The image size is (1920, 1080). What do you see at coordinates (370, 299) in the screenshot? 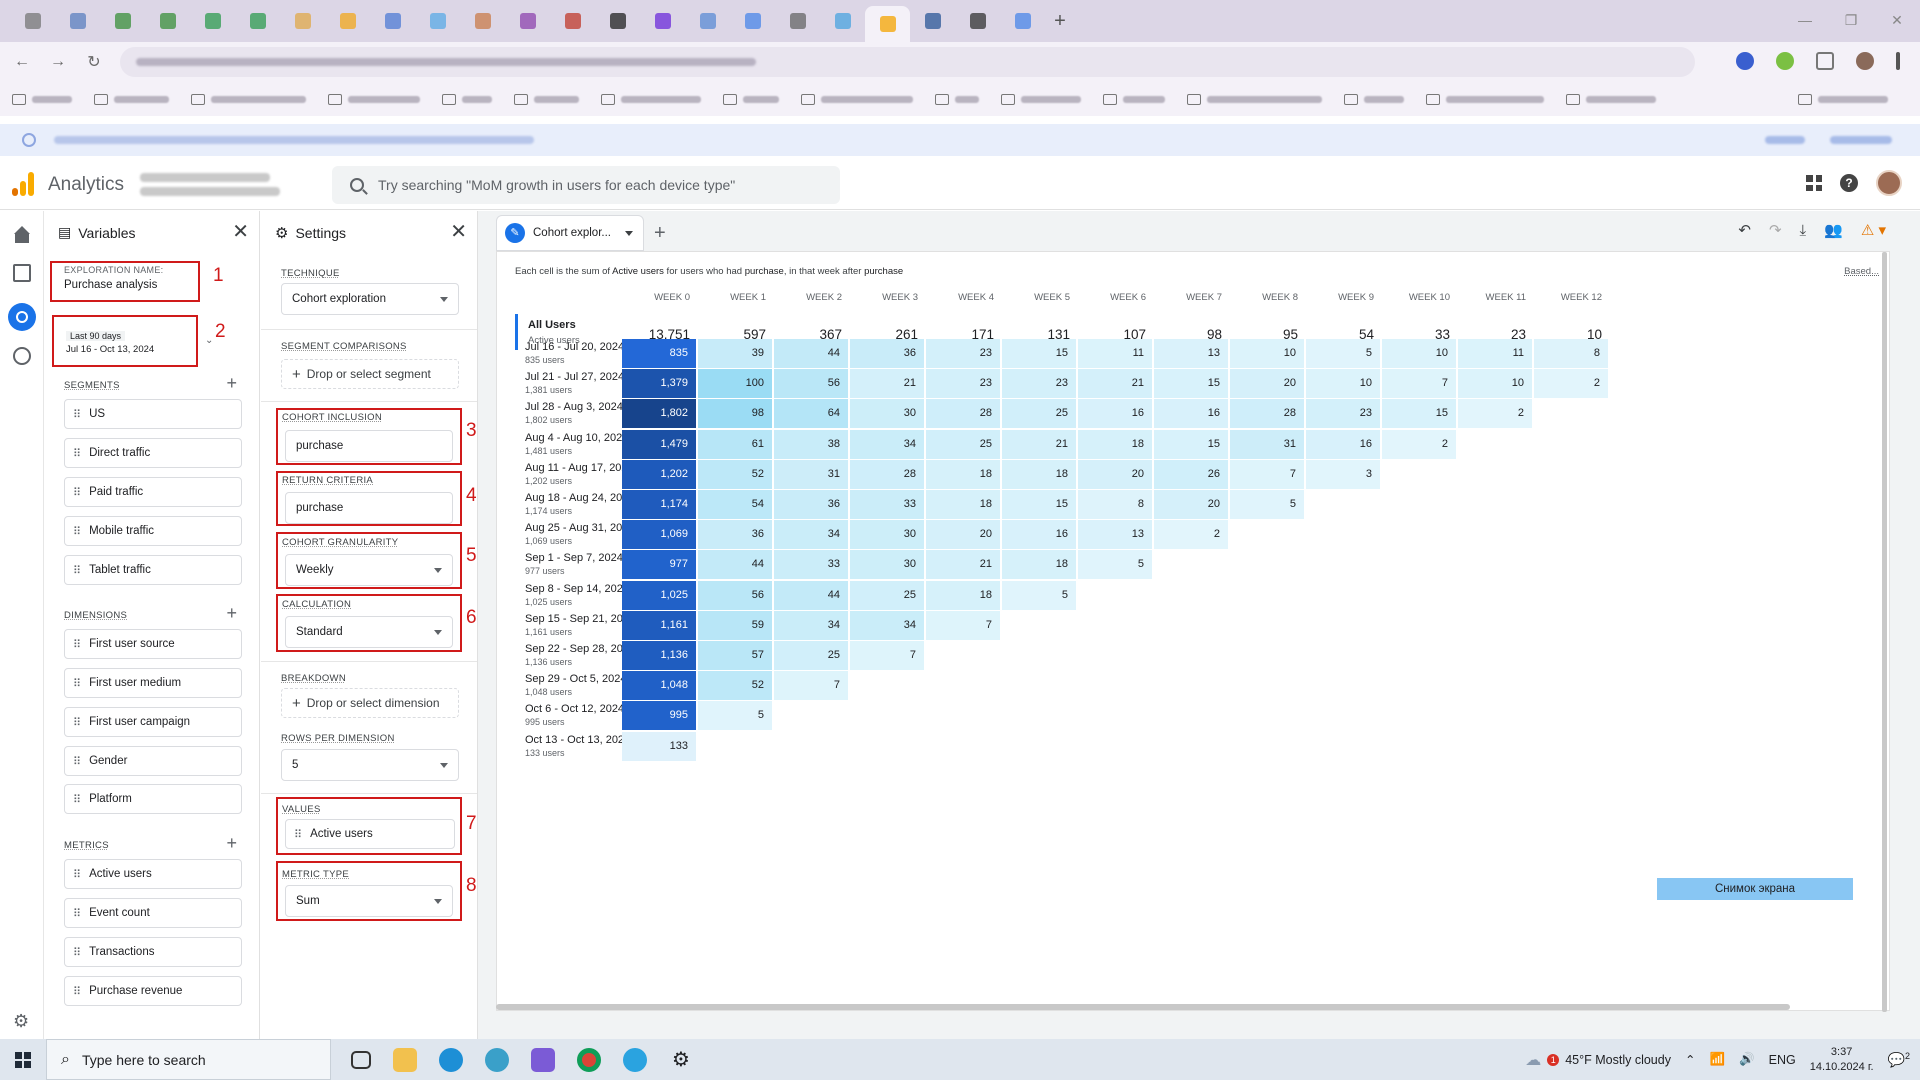
I see `technique-select: Cohort exploration` at bounding box center [370, 299].